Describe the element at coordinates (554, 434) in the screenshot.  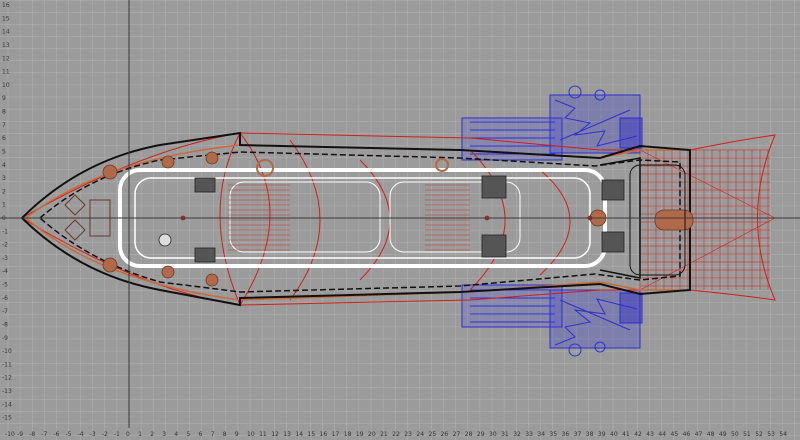
I see `x-tick-label: 35` at that location.